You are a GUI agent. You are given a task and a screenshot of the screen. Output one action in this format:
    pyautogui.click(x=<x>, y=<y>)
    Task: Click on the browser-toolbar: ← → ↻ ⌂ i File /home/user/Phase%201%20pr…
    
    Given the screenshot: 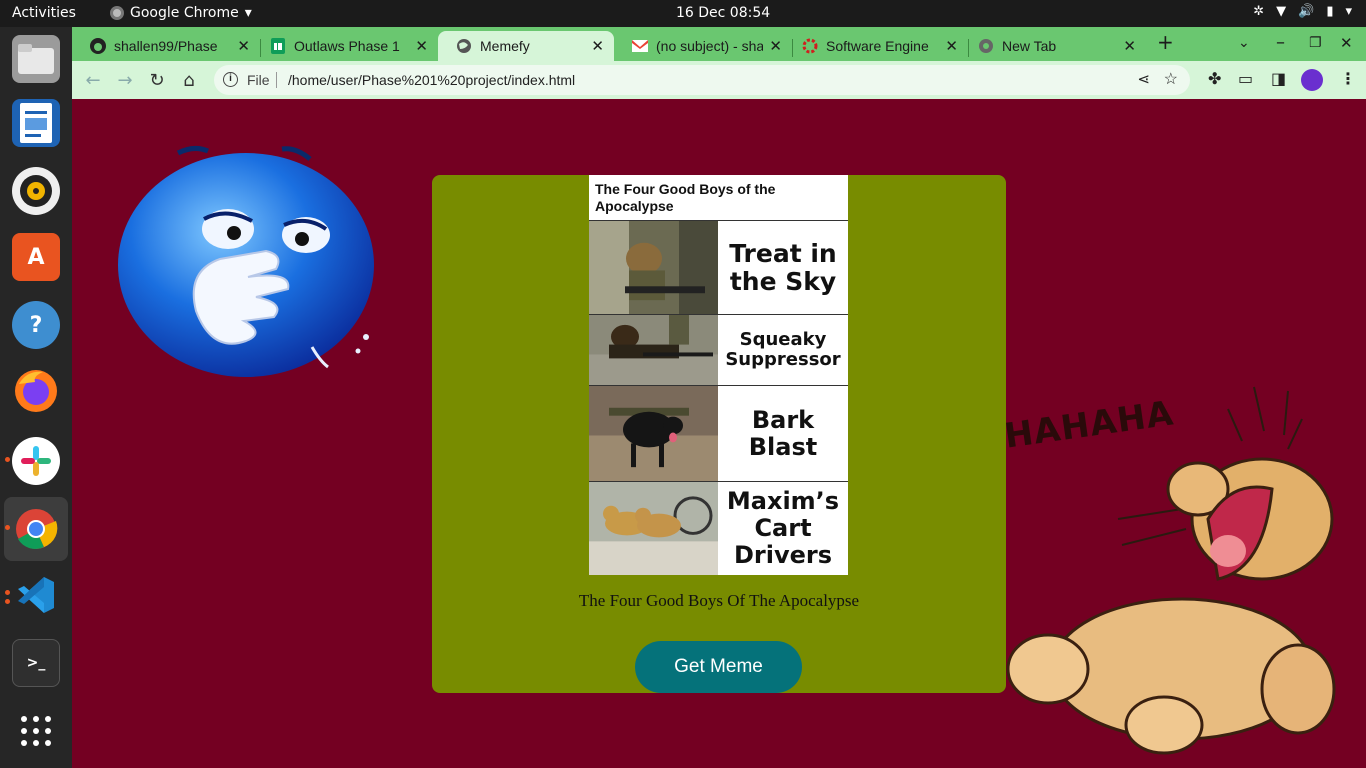 What is the action you would take?
    pyautogui.click(x=719, y=80)
    